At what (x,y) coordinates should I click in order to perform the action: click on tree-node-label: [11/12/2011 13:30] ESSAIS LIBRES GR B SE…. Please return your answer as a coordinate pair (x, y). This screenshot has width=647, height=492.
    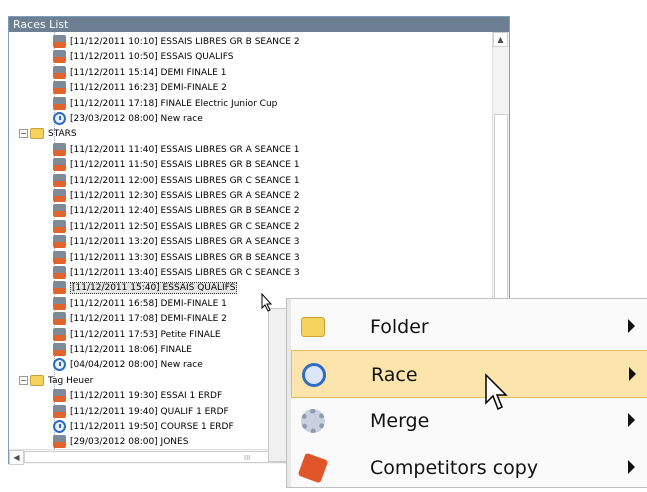
    Looking at the image, I should click on (185, 257).